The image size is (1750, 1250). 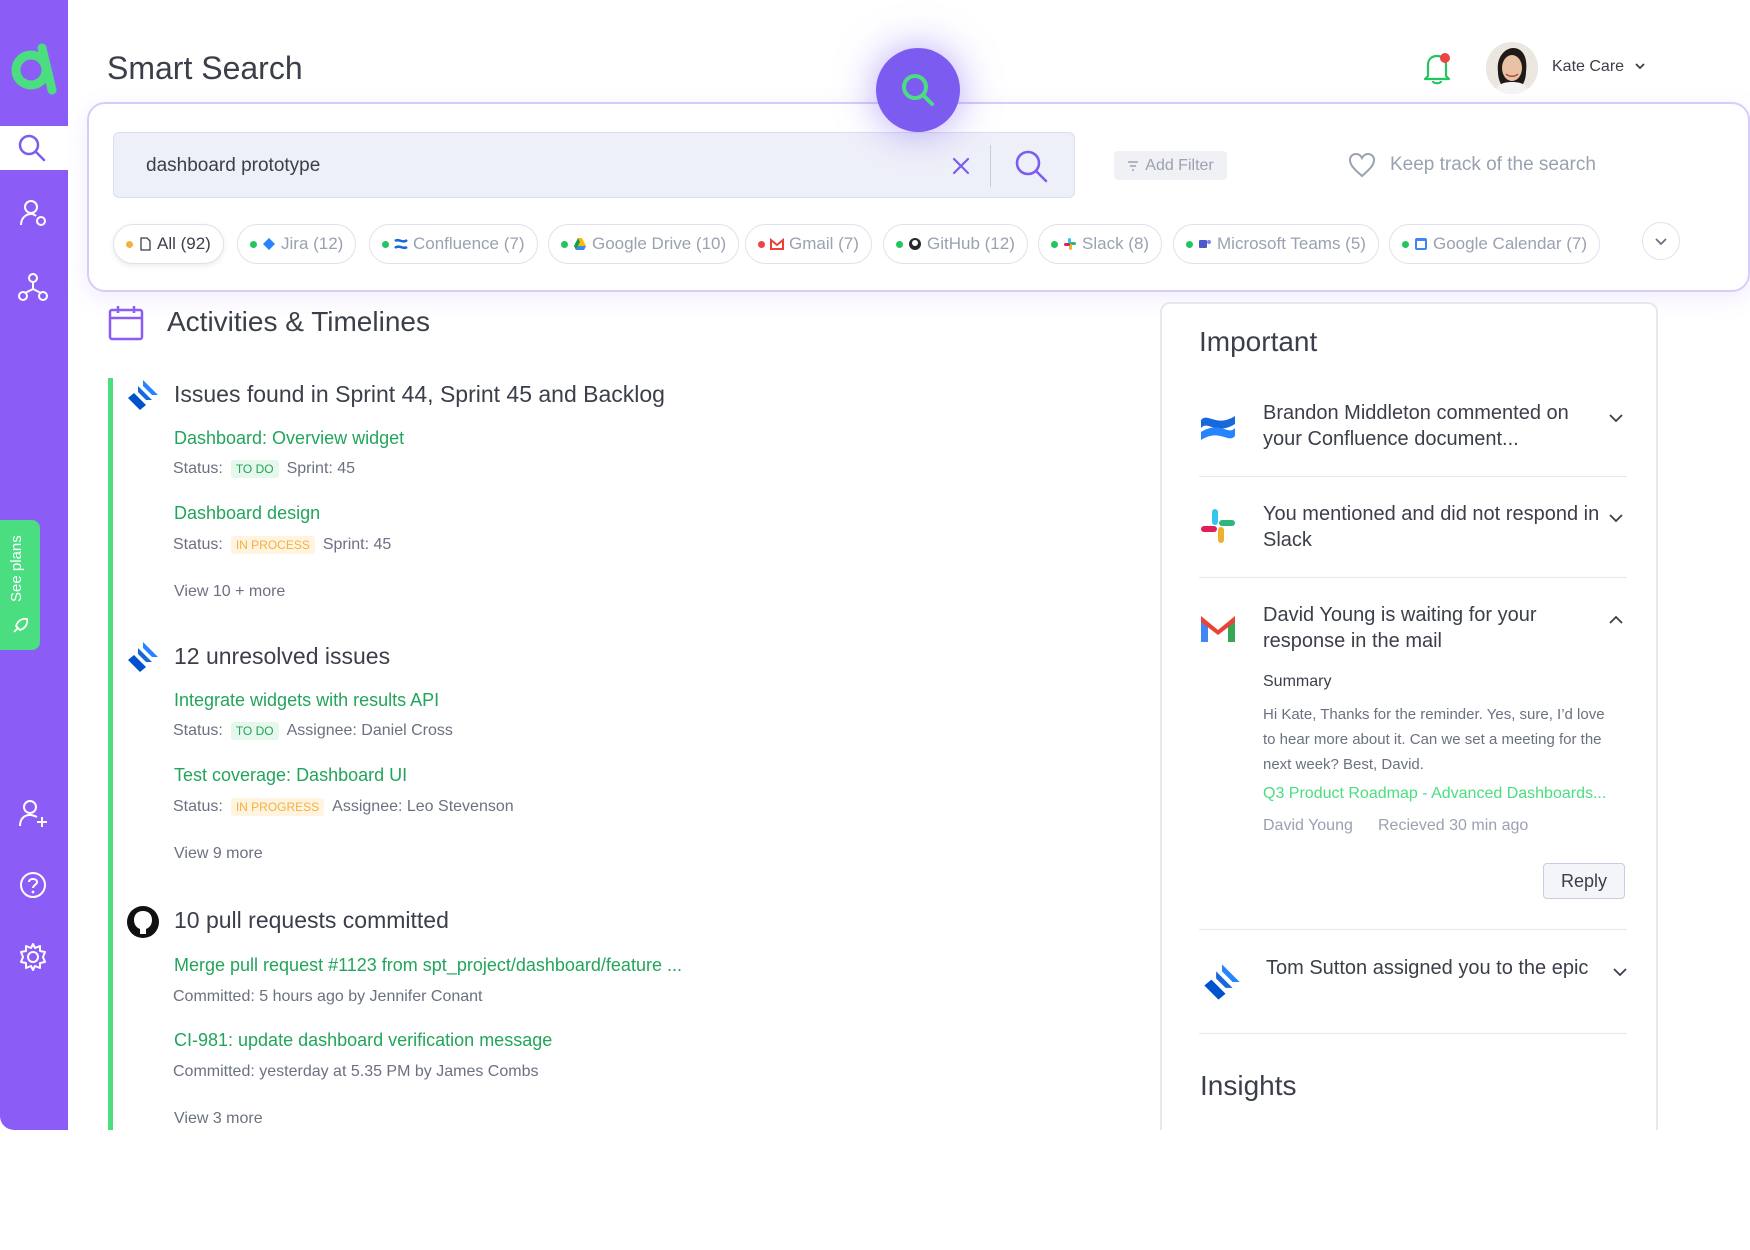 I want to click on page-title: Smart Search, so click(x=205, y=68).